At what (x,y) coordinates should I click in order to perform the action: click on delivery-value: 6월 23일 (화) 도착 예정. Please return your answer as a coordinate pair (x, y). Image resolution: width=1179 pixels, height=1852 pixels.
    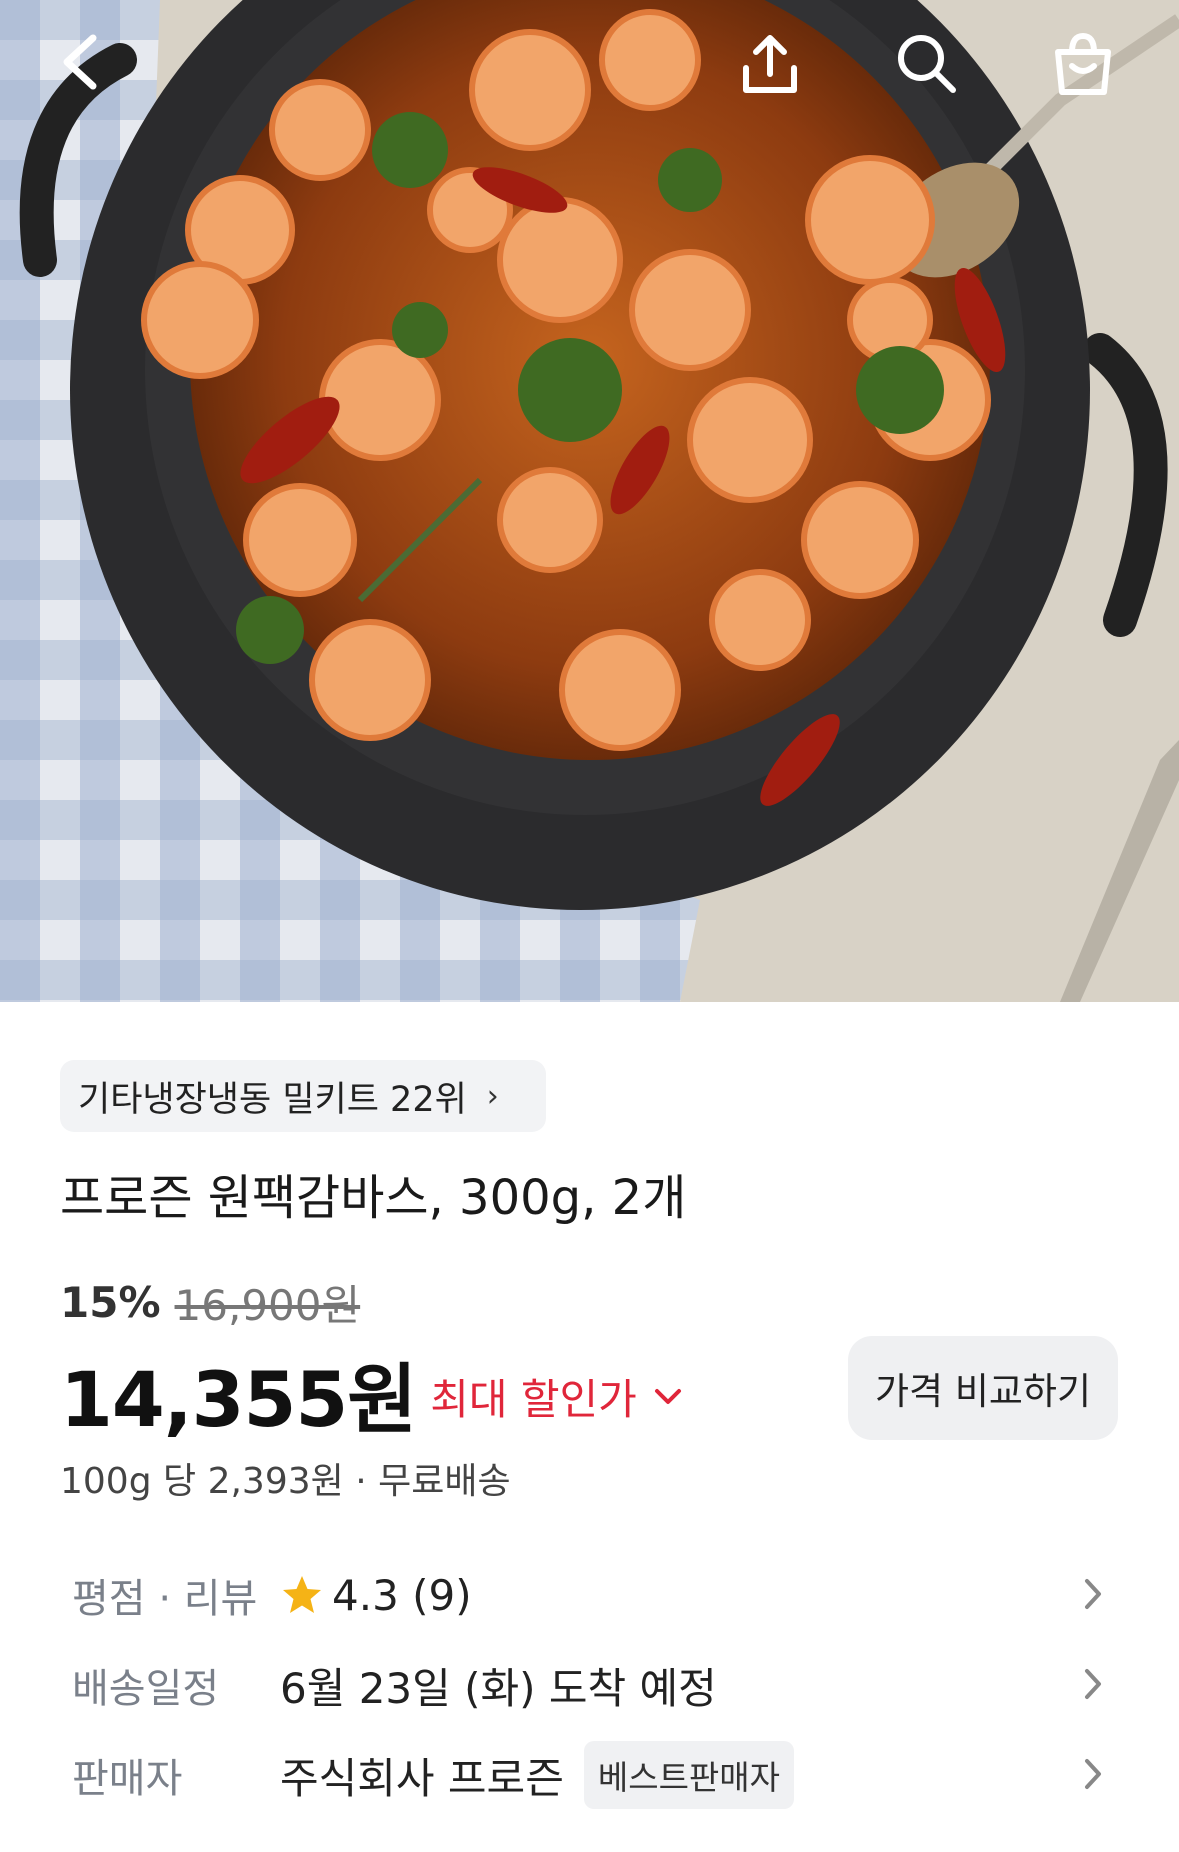
    Looking at the image, I should click on (498, 1688).